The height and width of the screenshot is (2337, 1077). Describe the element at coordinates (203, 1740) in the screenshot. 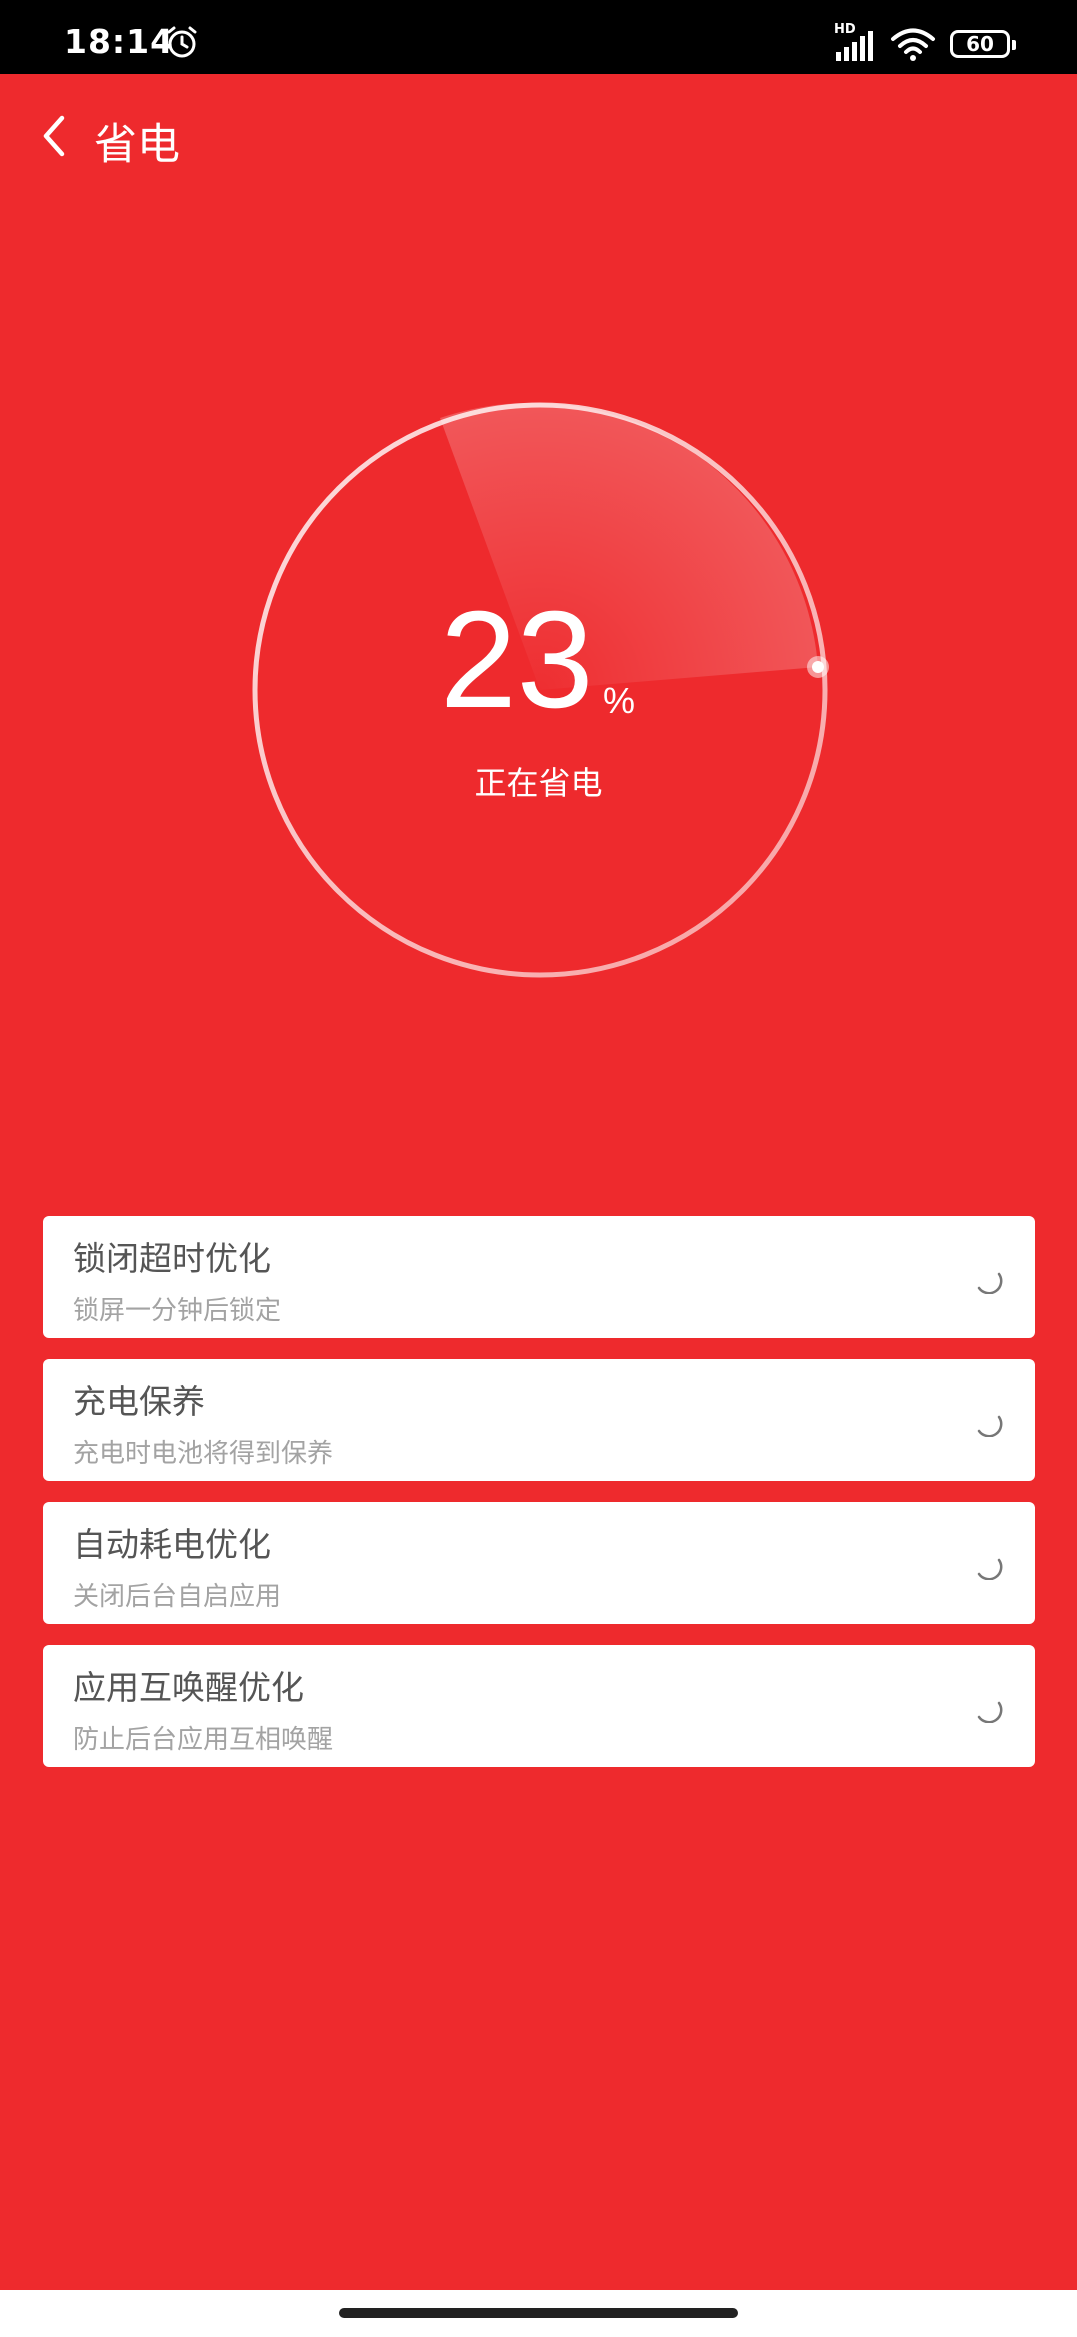

I see `item-subtitle: 防止后台应用互相唤醒` at that location.